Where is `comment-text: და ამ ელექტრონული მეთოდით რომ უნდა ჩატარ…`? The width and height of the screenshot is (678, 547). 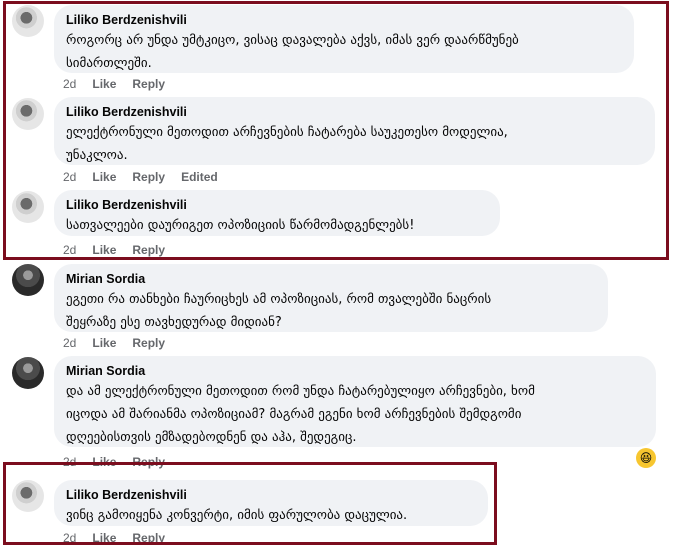 comment-text: და ამ ელექტრონული მეთოდით რომ უნდა ჩატარ… is located at coordinates (300, 414).